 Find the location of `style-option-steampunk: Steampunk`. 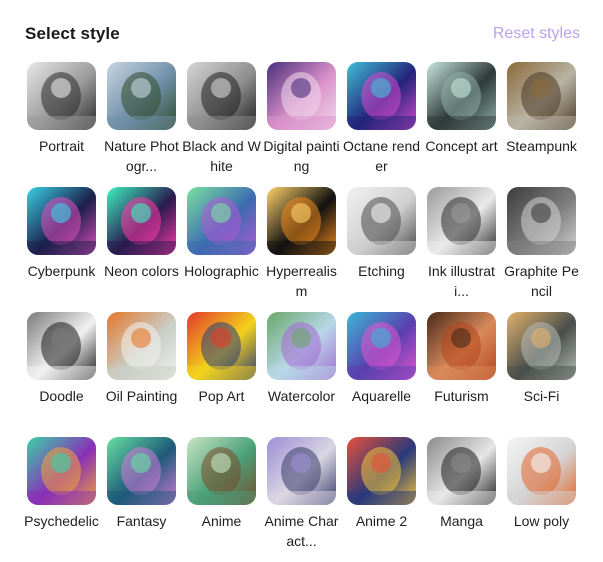

style-option-steampunk: Steampunk is located at coordinates (541, 124).